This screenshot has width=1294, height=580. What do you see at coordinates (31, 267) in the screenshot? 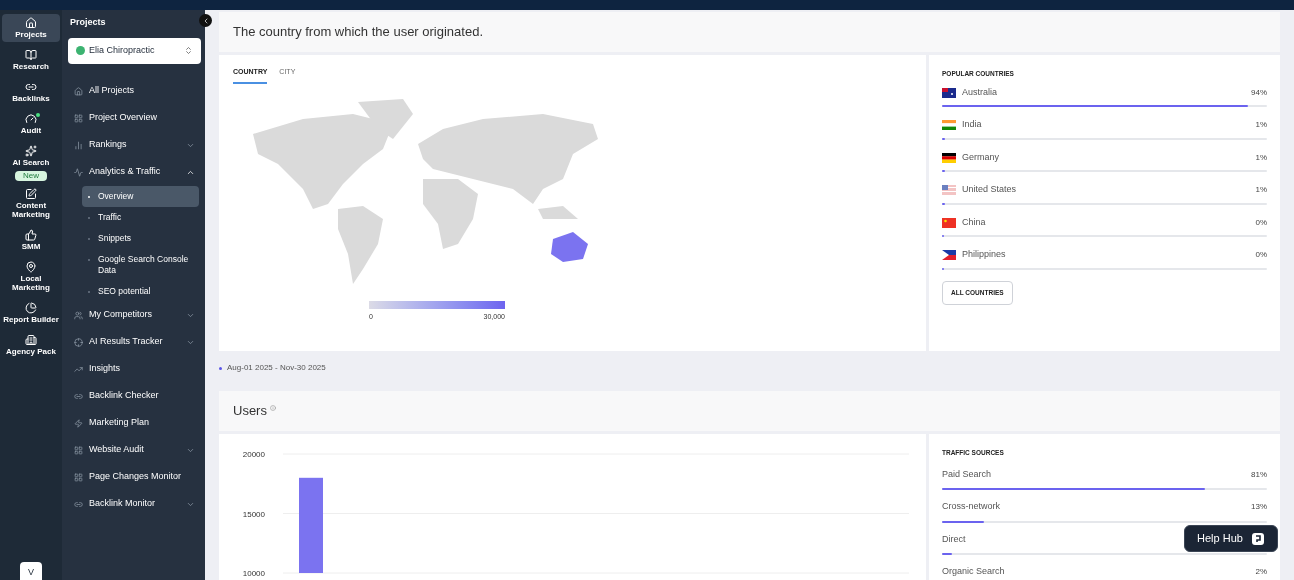
I see `map-pin-icon` at bounding box center [31, 267].